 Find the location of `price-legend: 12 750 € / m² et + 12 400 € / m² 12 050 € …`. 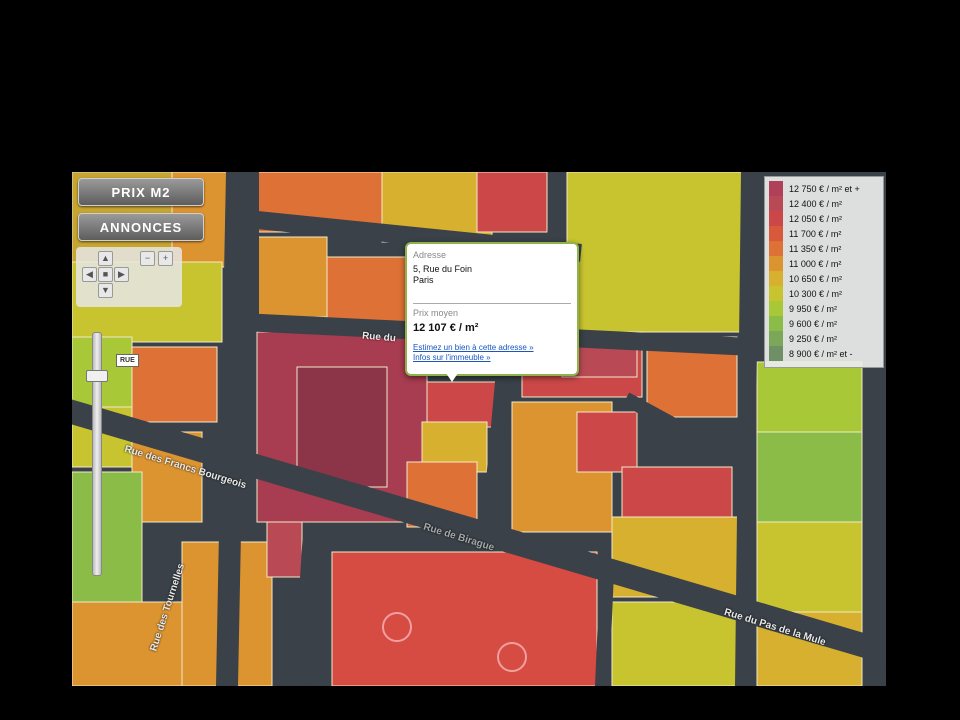

price-legend: 12 750 € / m² et + 12 400 € / m² 12 050 € … is located at coordinates (824, 272).